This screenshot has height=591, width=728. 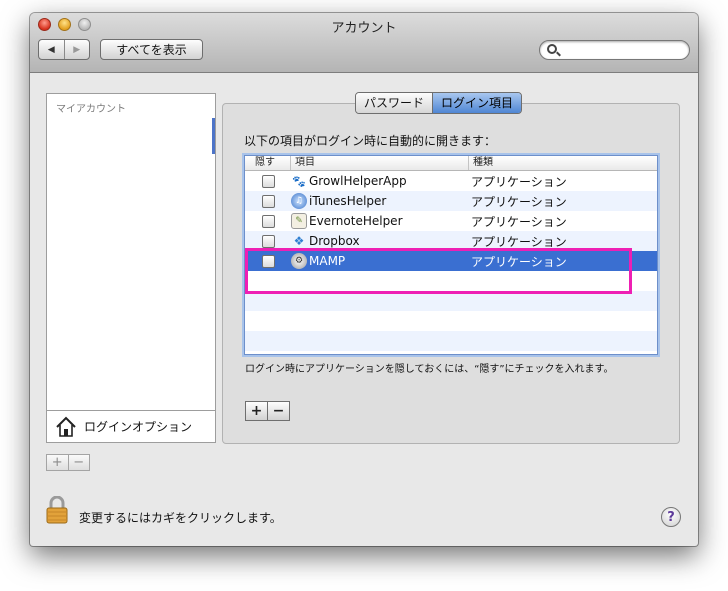 I want to click on nav-button-group: ◀ ▶, so click(x=64, y=49).